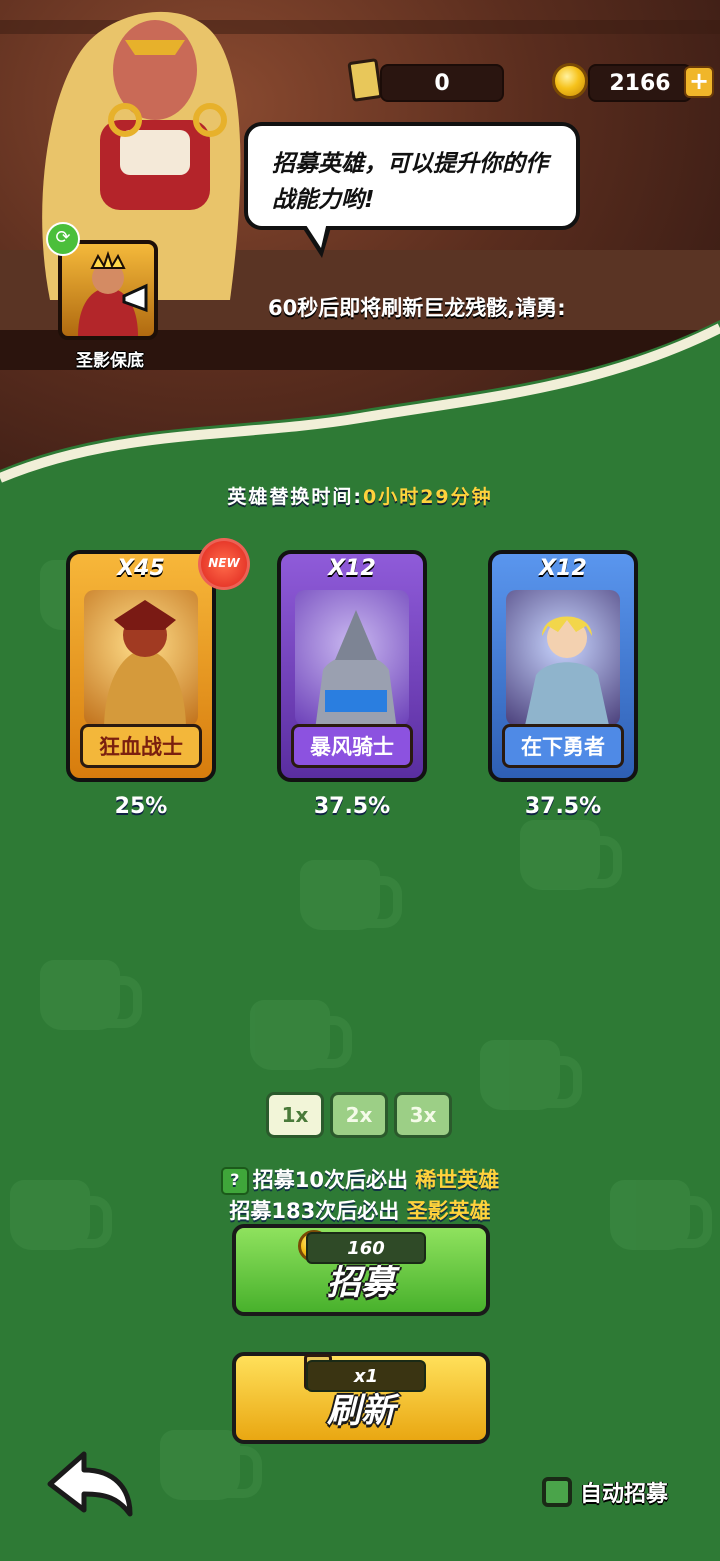 The image size is (720, 1561). I want to click on npc-speech-text: 招募英雄，可以提升你的作战能力哟!, so click(410, 182).